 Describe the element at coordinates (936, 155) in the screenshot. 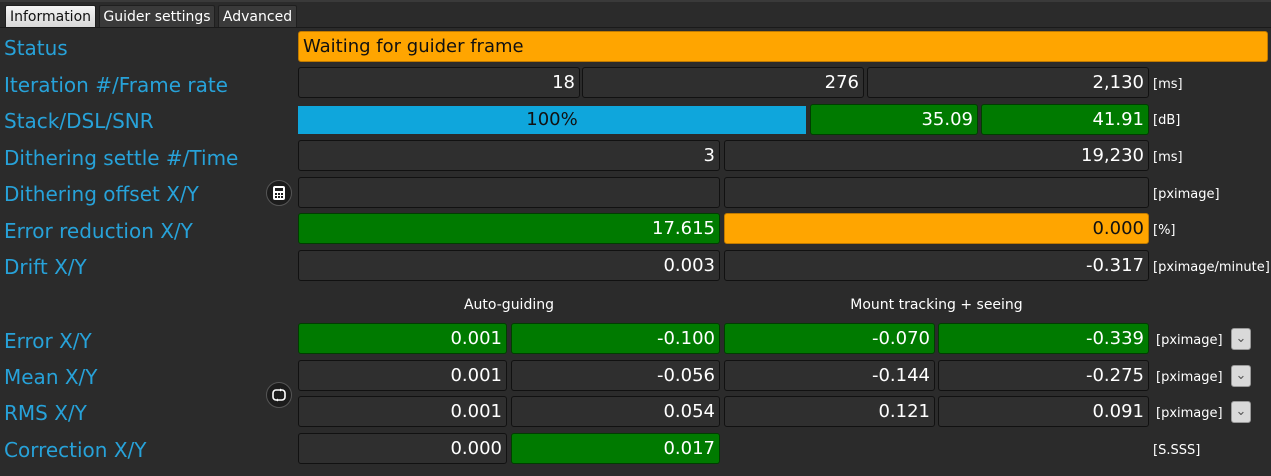

I see `dither-settle-time: 19,230` at that location.